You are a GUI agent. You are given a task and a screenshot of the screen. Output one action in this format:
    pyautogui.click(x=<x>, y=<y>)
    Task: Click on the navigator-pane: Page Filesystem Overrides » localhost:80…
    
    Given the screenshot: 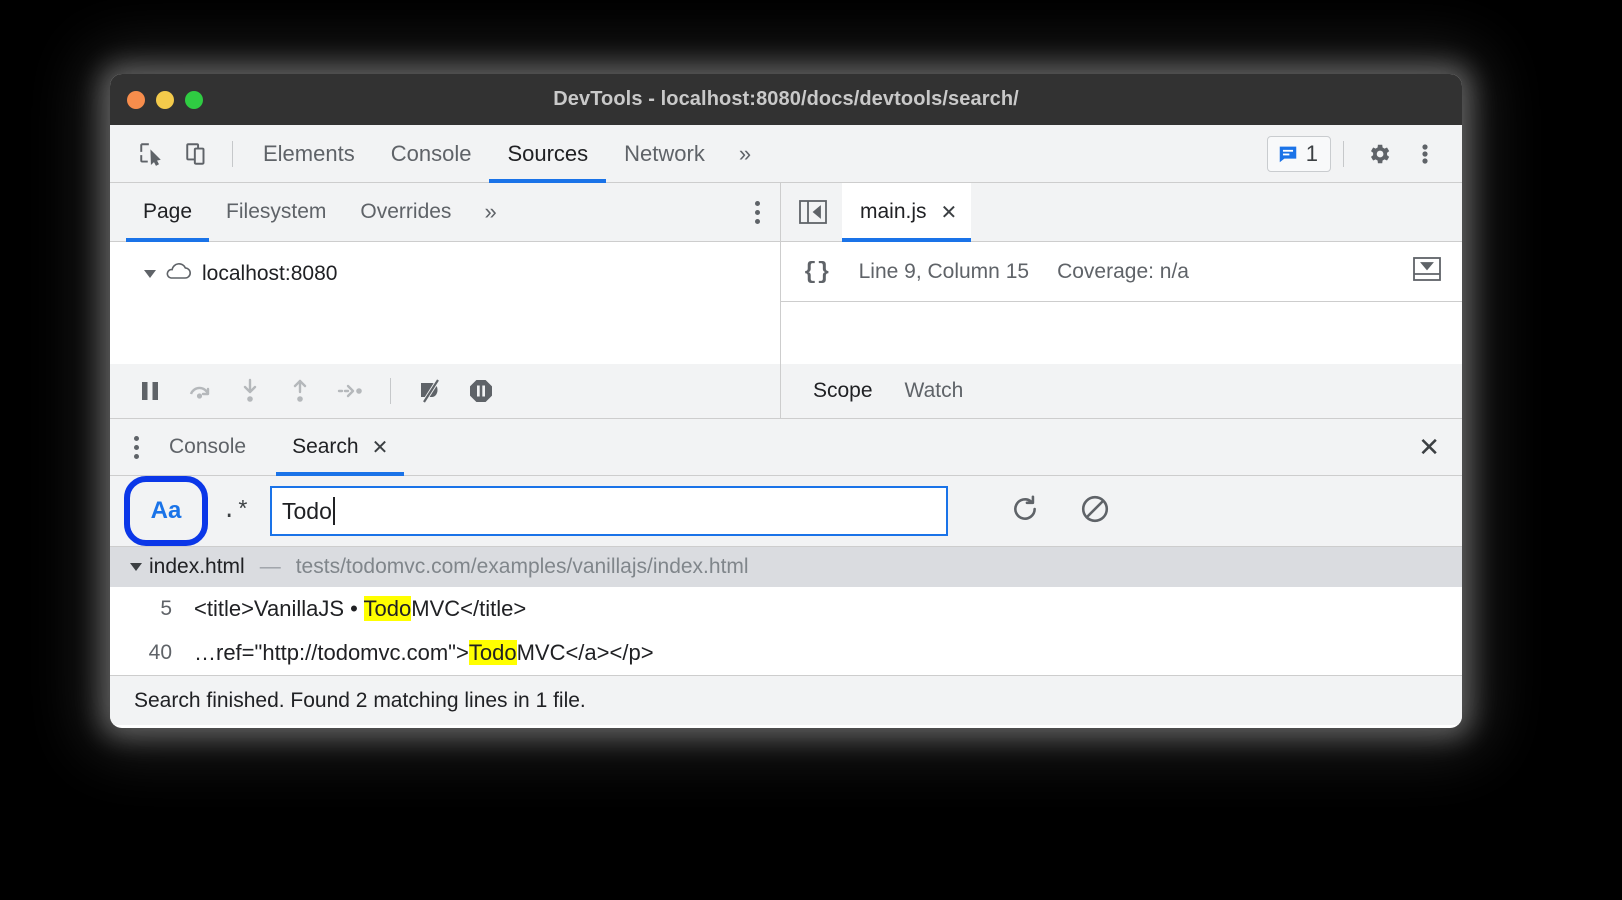 What is the action you would take?
    pyautogui.click(x=445, y=273)
    